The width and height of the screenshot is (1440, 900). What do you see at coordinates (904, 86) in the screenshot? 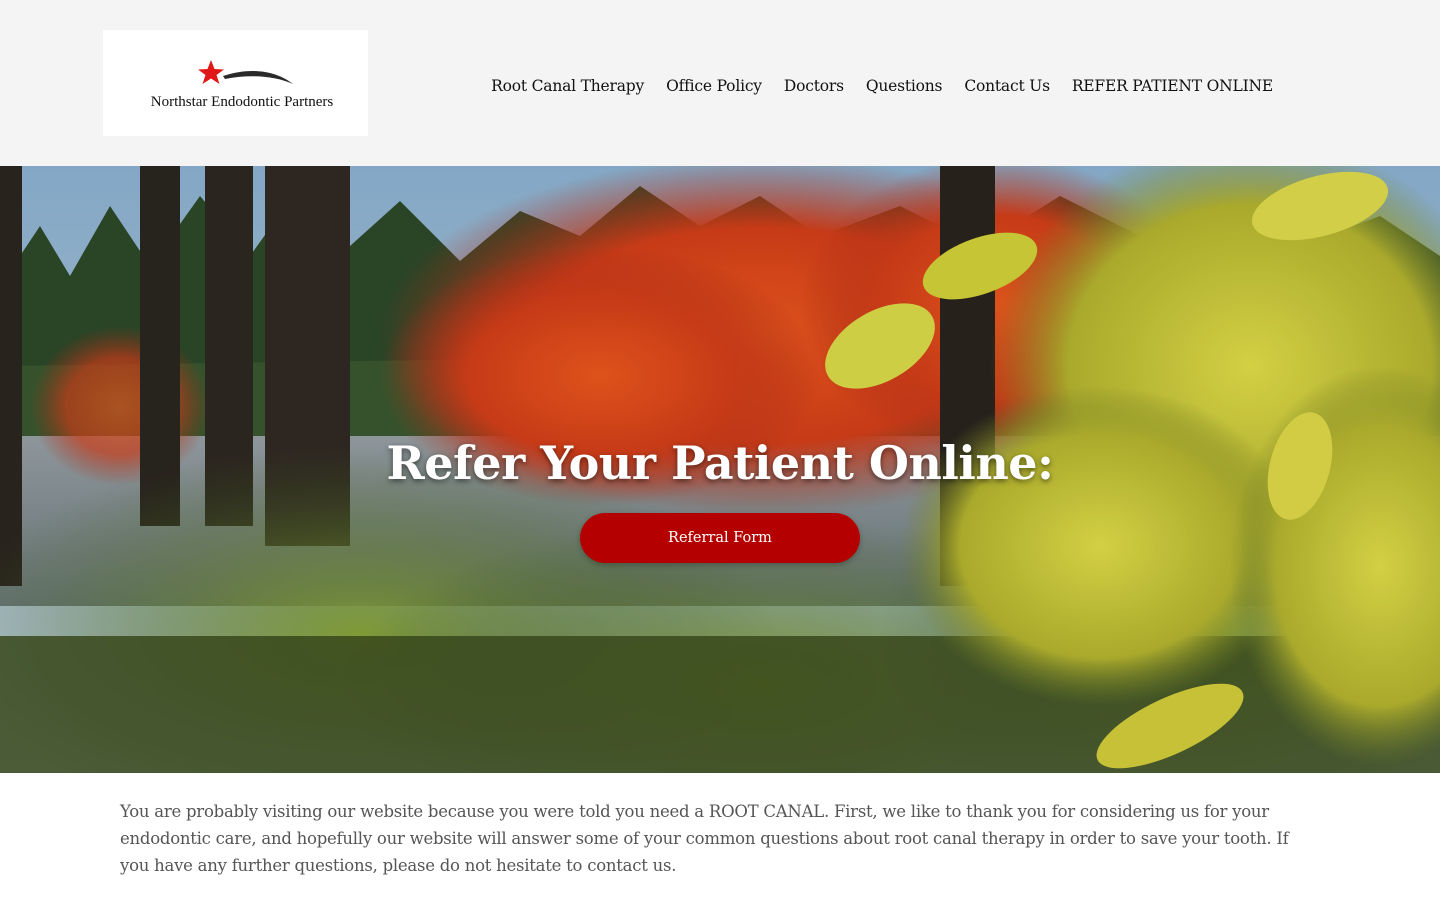
I see `nav-questions: Questions` at bounding box center [904, 86].